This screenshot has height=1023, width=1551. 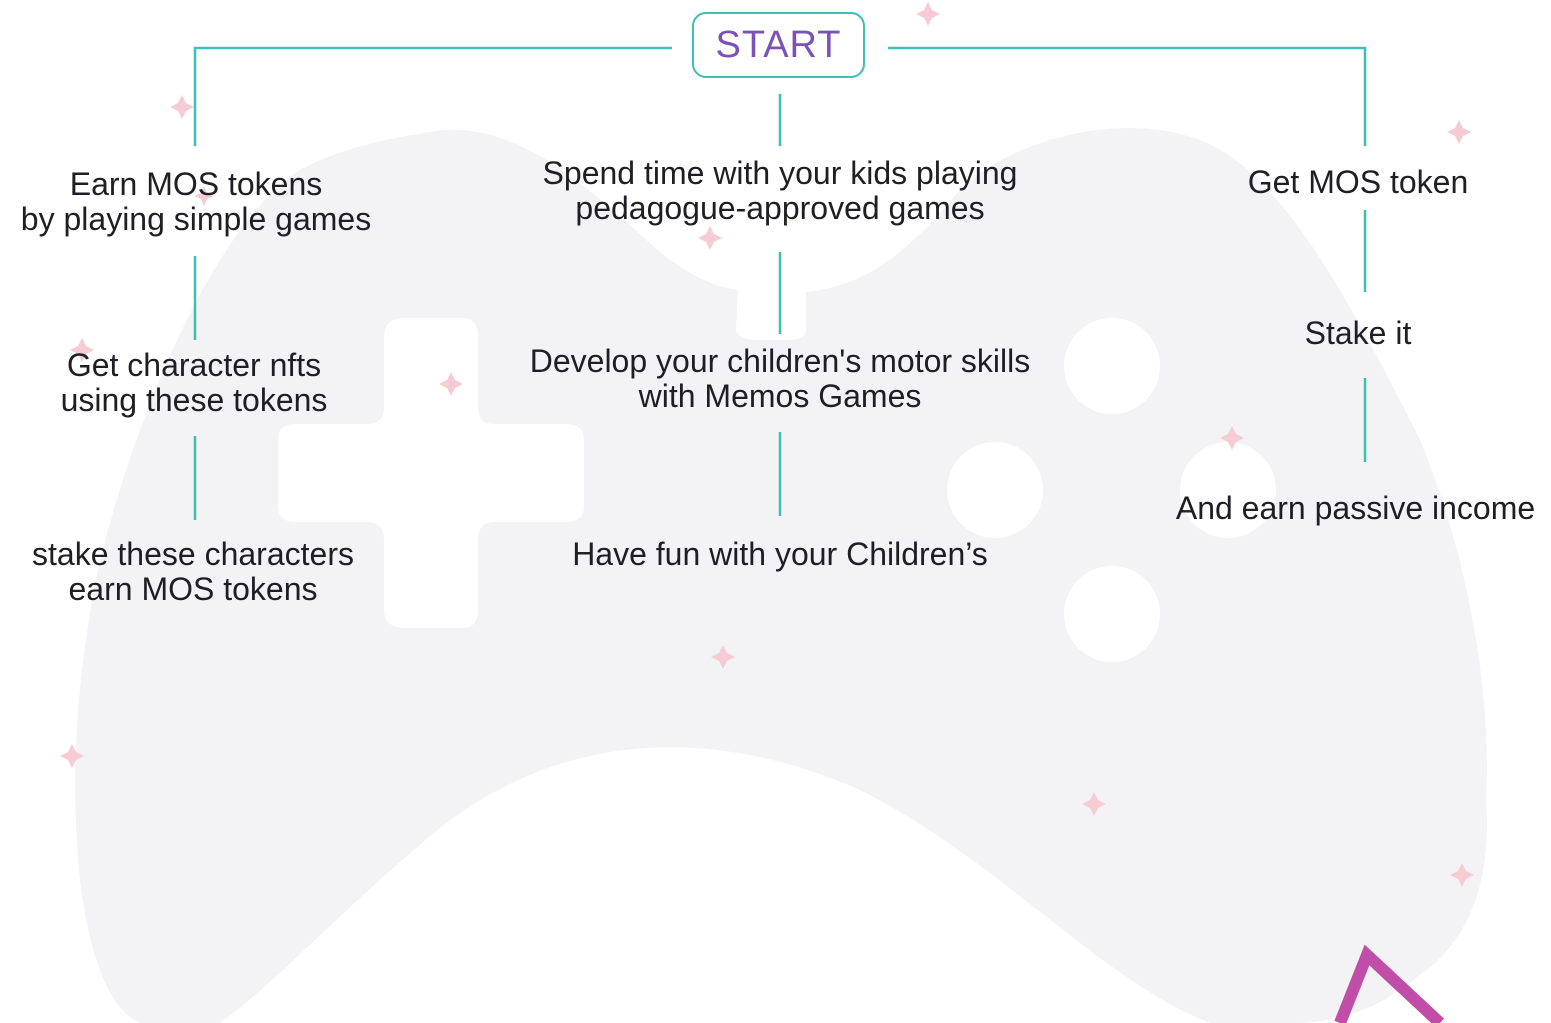 What do you see at coordinates (193, 589) in the screenshot?
I see `step-line: earn MOS tokens` at bounding box center [193, 589].